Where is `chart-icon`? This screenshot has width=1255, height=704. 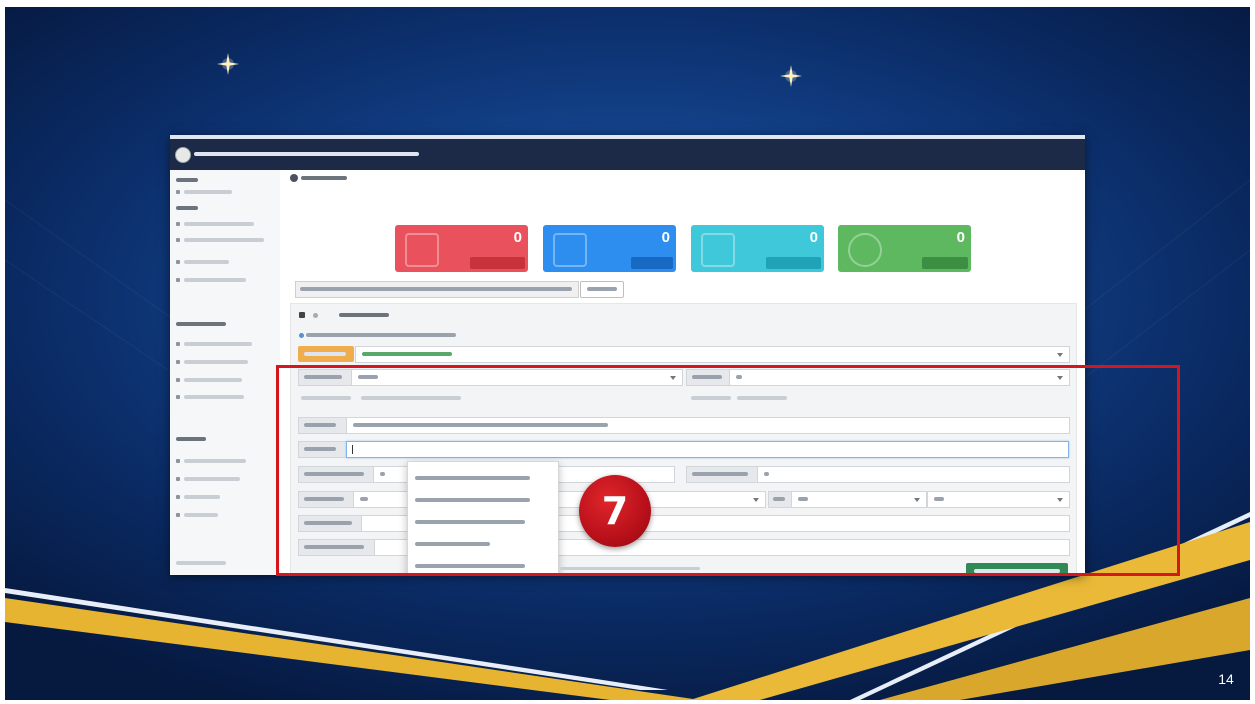 chart-icon is located at coordinates (422, 250).